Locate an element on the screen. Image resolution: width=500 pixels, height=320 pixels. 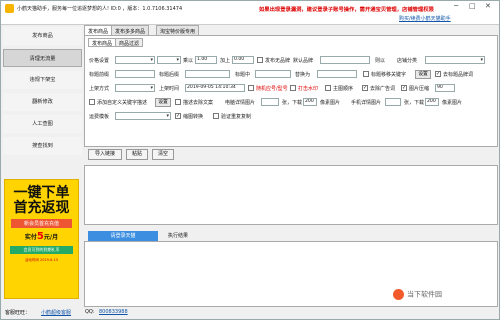
store-category-label: 店铺分类 is located at coordinates (407, 61).